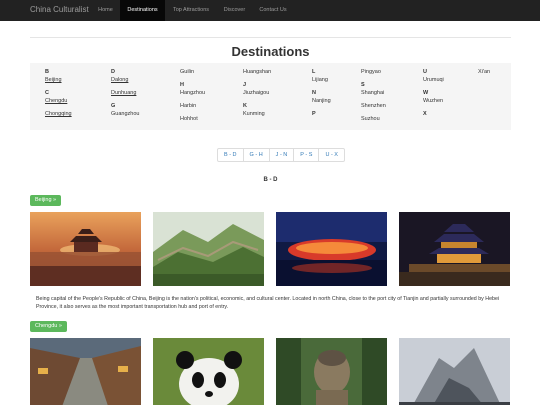 The image size is (540, 405). Describe the element at coordinates (230, 155) in the screenshot. I see `range-b-d: B - D` at that location.